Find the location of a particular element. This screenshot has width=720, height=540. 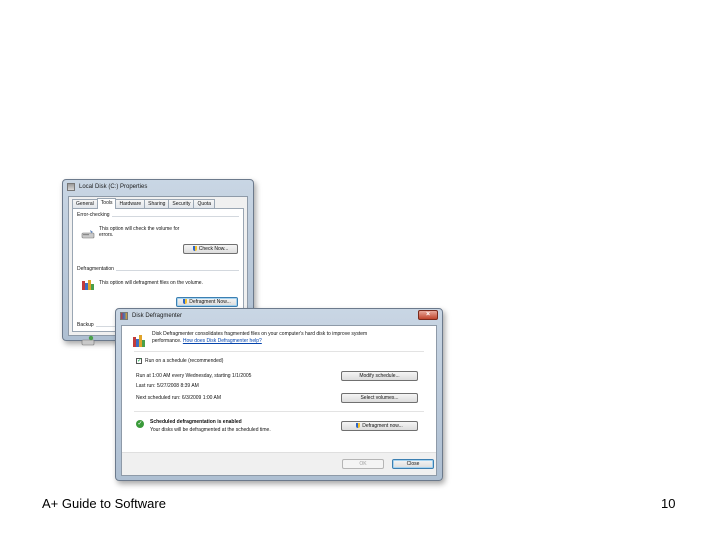

schedule-checkbox-label: Run on a schedule (recommended) is located at coordinates (184, 361).